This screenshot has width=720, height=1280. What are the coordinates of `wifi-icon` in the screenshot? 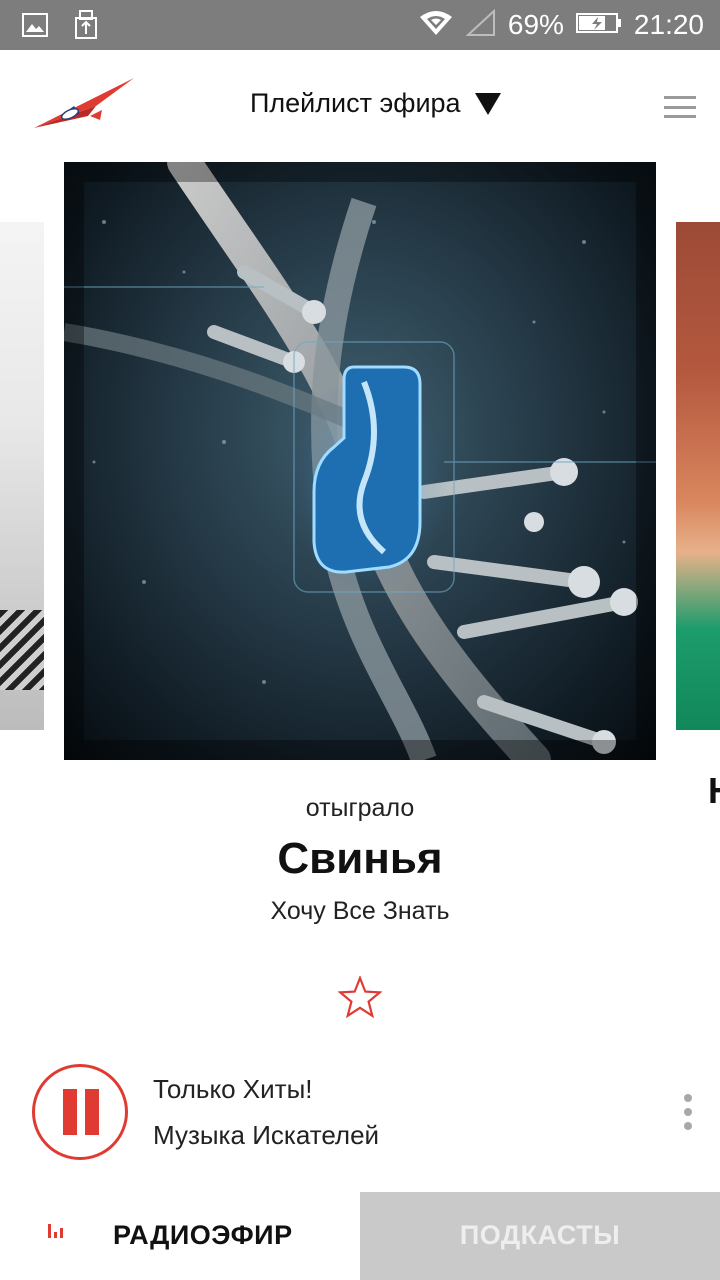 It's located at (436, 25).